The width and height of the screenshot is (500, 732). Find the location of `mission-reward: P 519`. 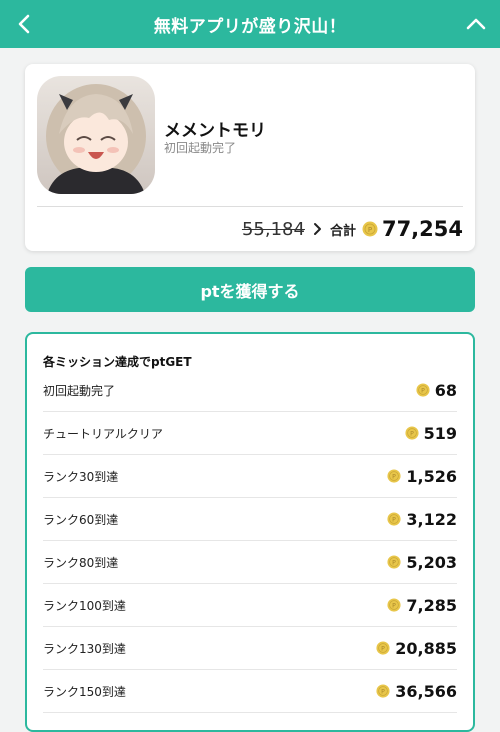

mission-reward: P 519 is located at coordinates (431, 433).